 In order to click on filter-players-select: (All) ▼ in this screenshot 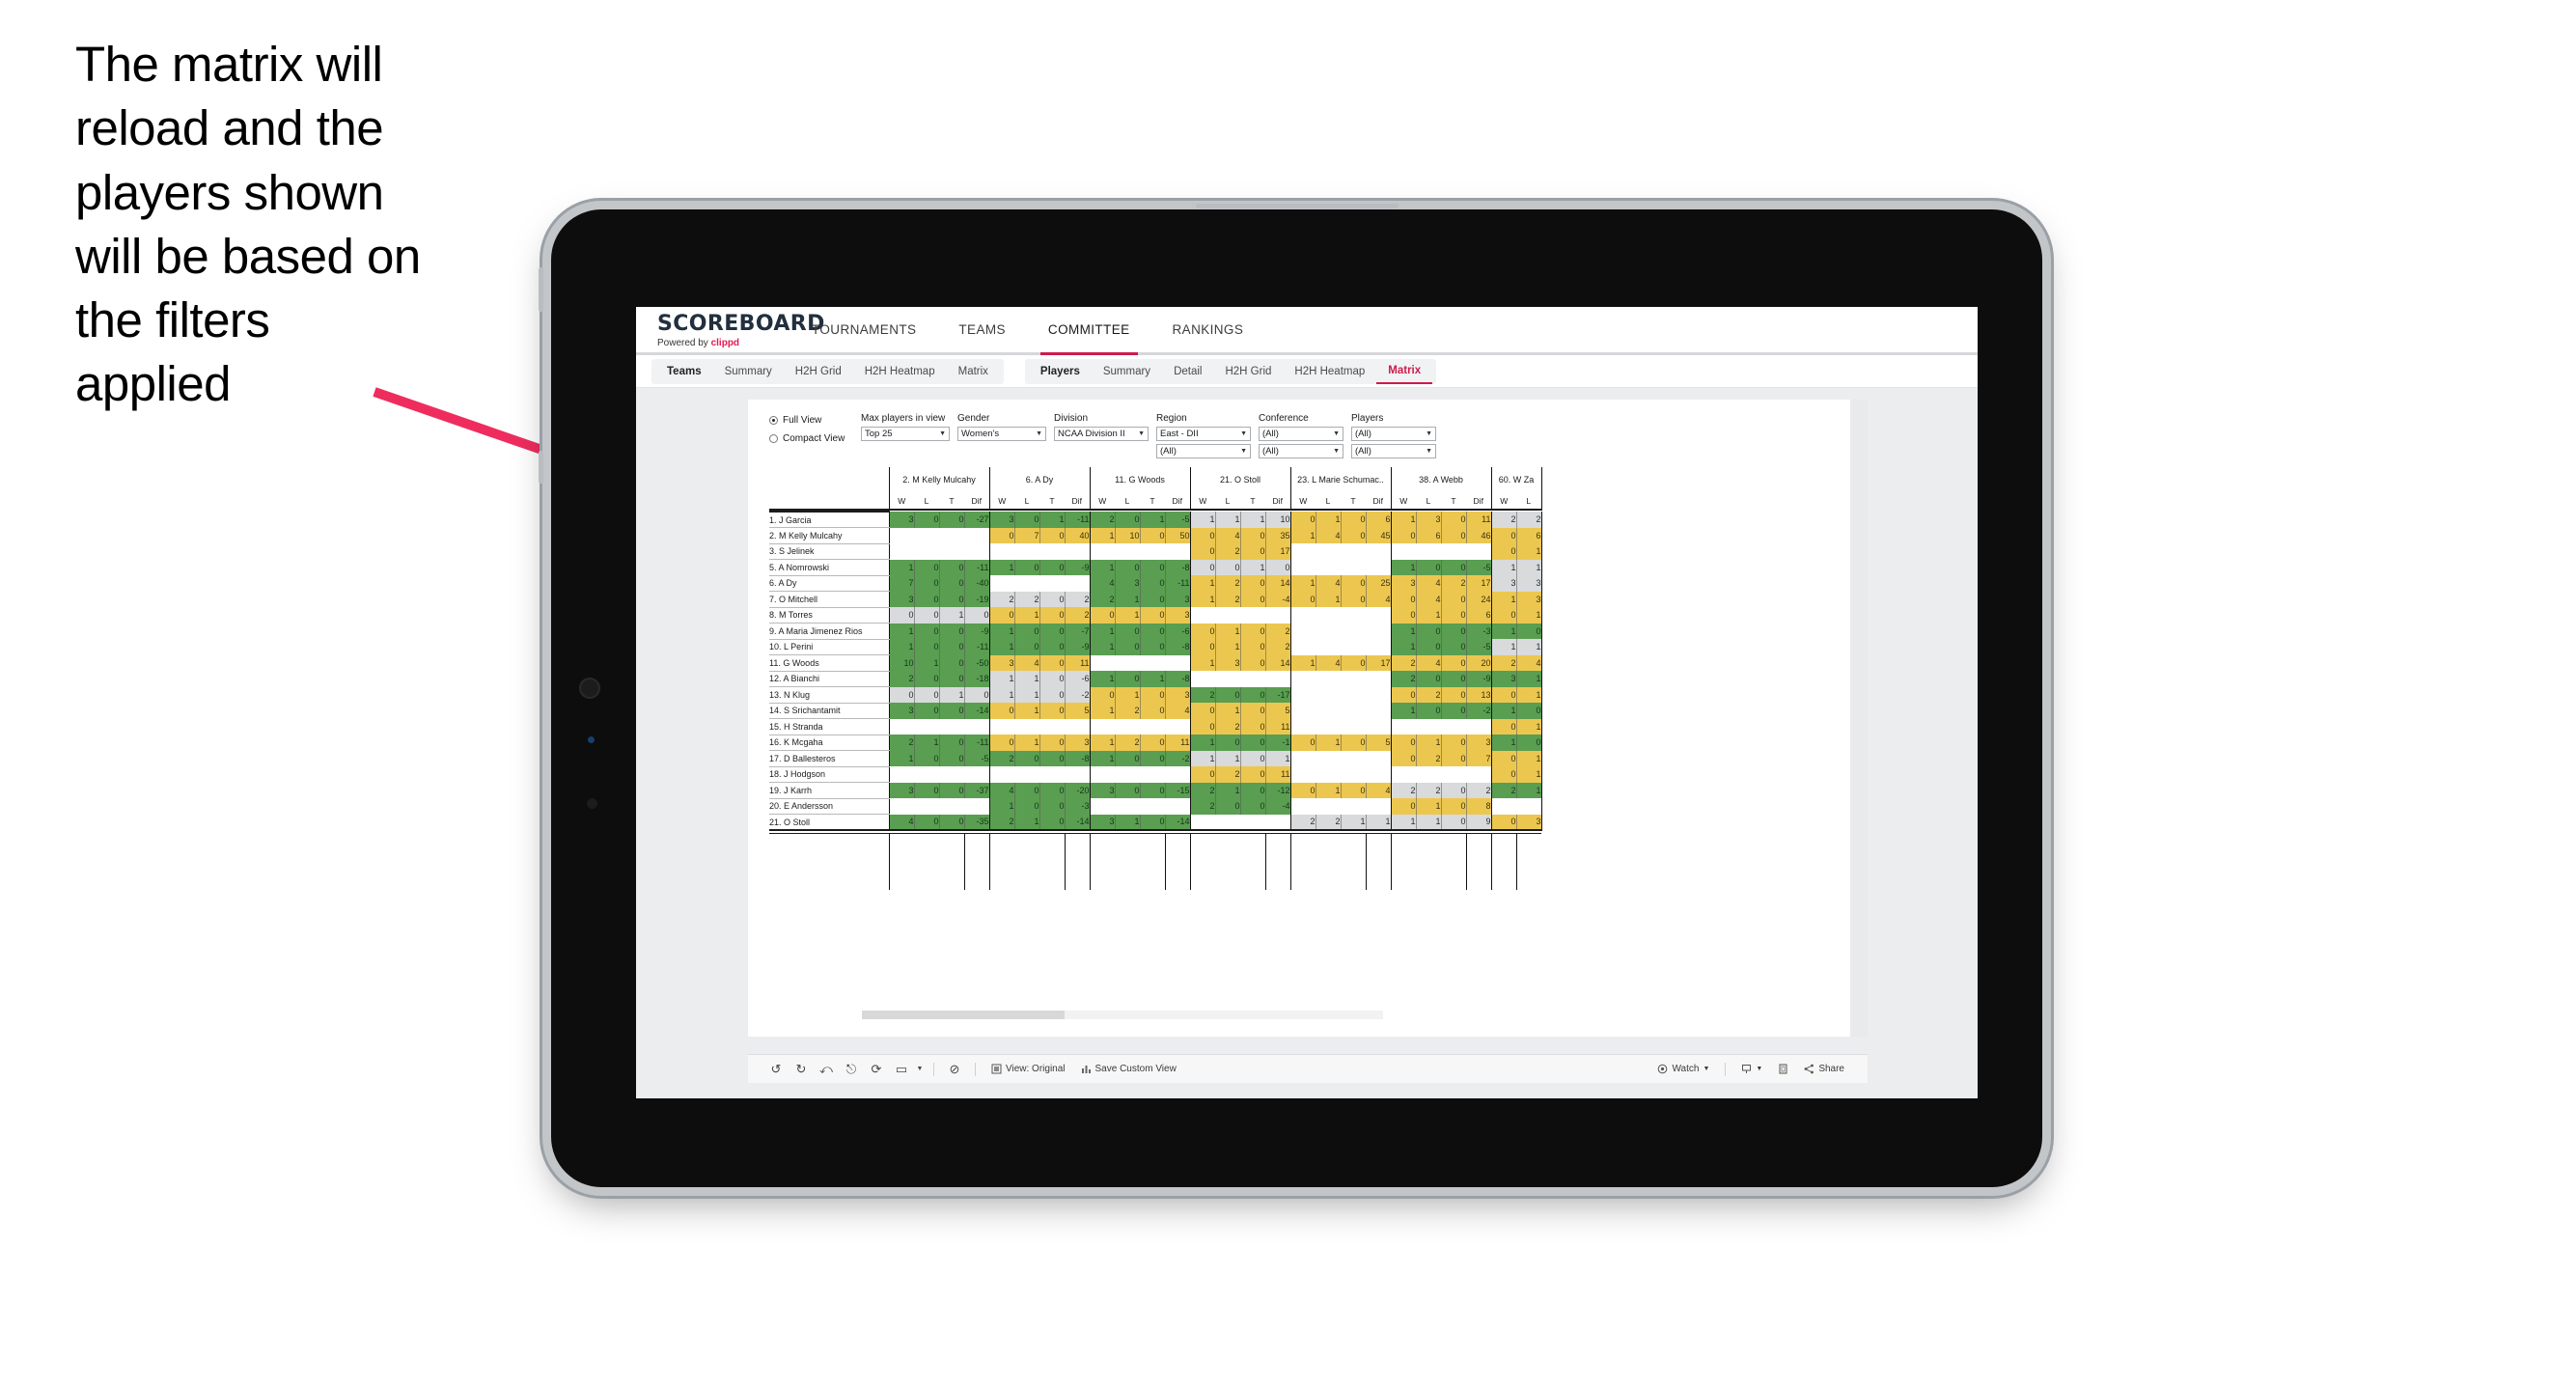, I will do `click(1393, 434)`.